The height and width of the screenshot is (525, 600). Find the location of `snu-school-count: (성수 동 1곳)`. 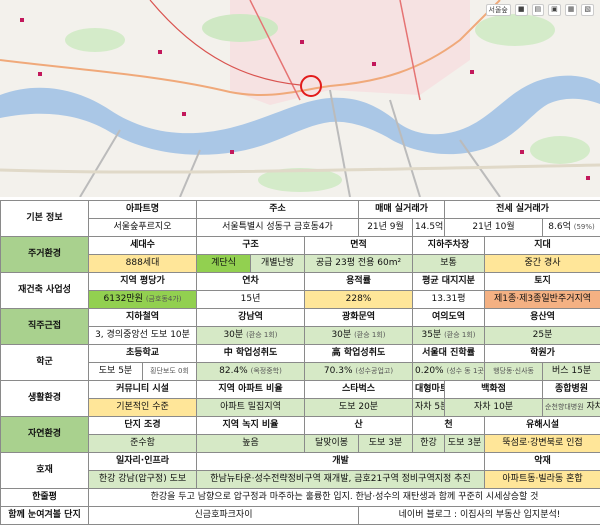

snu-school-count: (성수 동 1곳) is located at coordinates (465, 371).